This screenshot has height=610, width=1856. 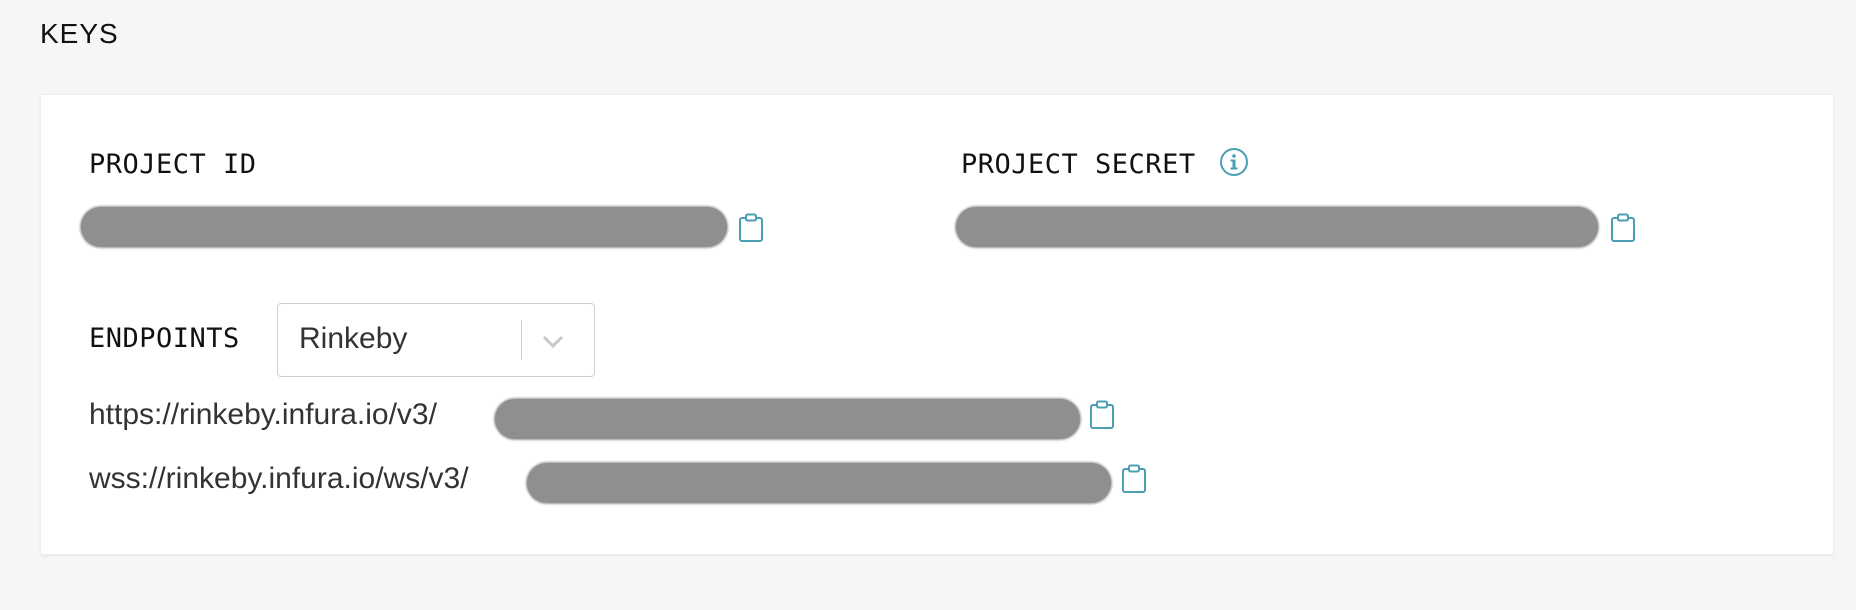 I want to click on network-select-value: Rinkeby, so click(x=353, y=338).